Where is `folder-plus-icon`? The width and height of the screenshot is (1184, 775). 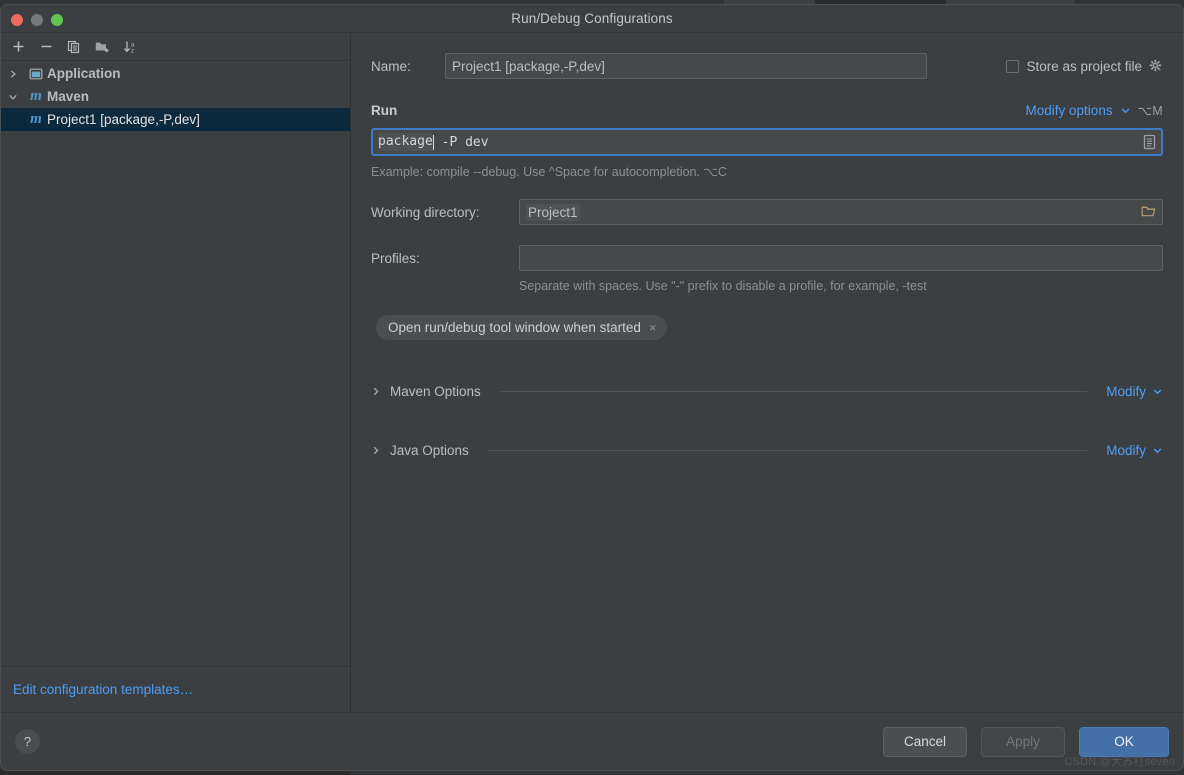
folder-plus-icon is located at coordinates (102, 47).